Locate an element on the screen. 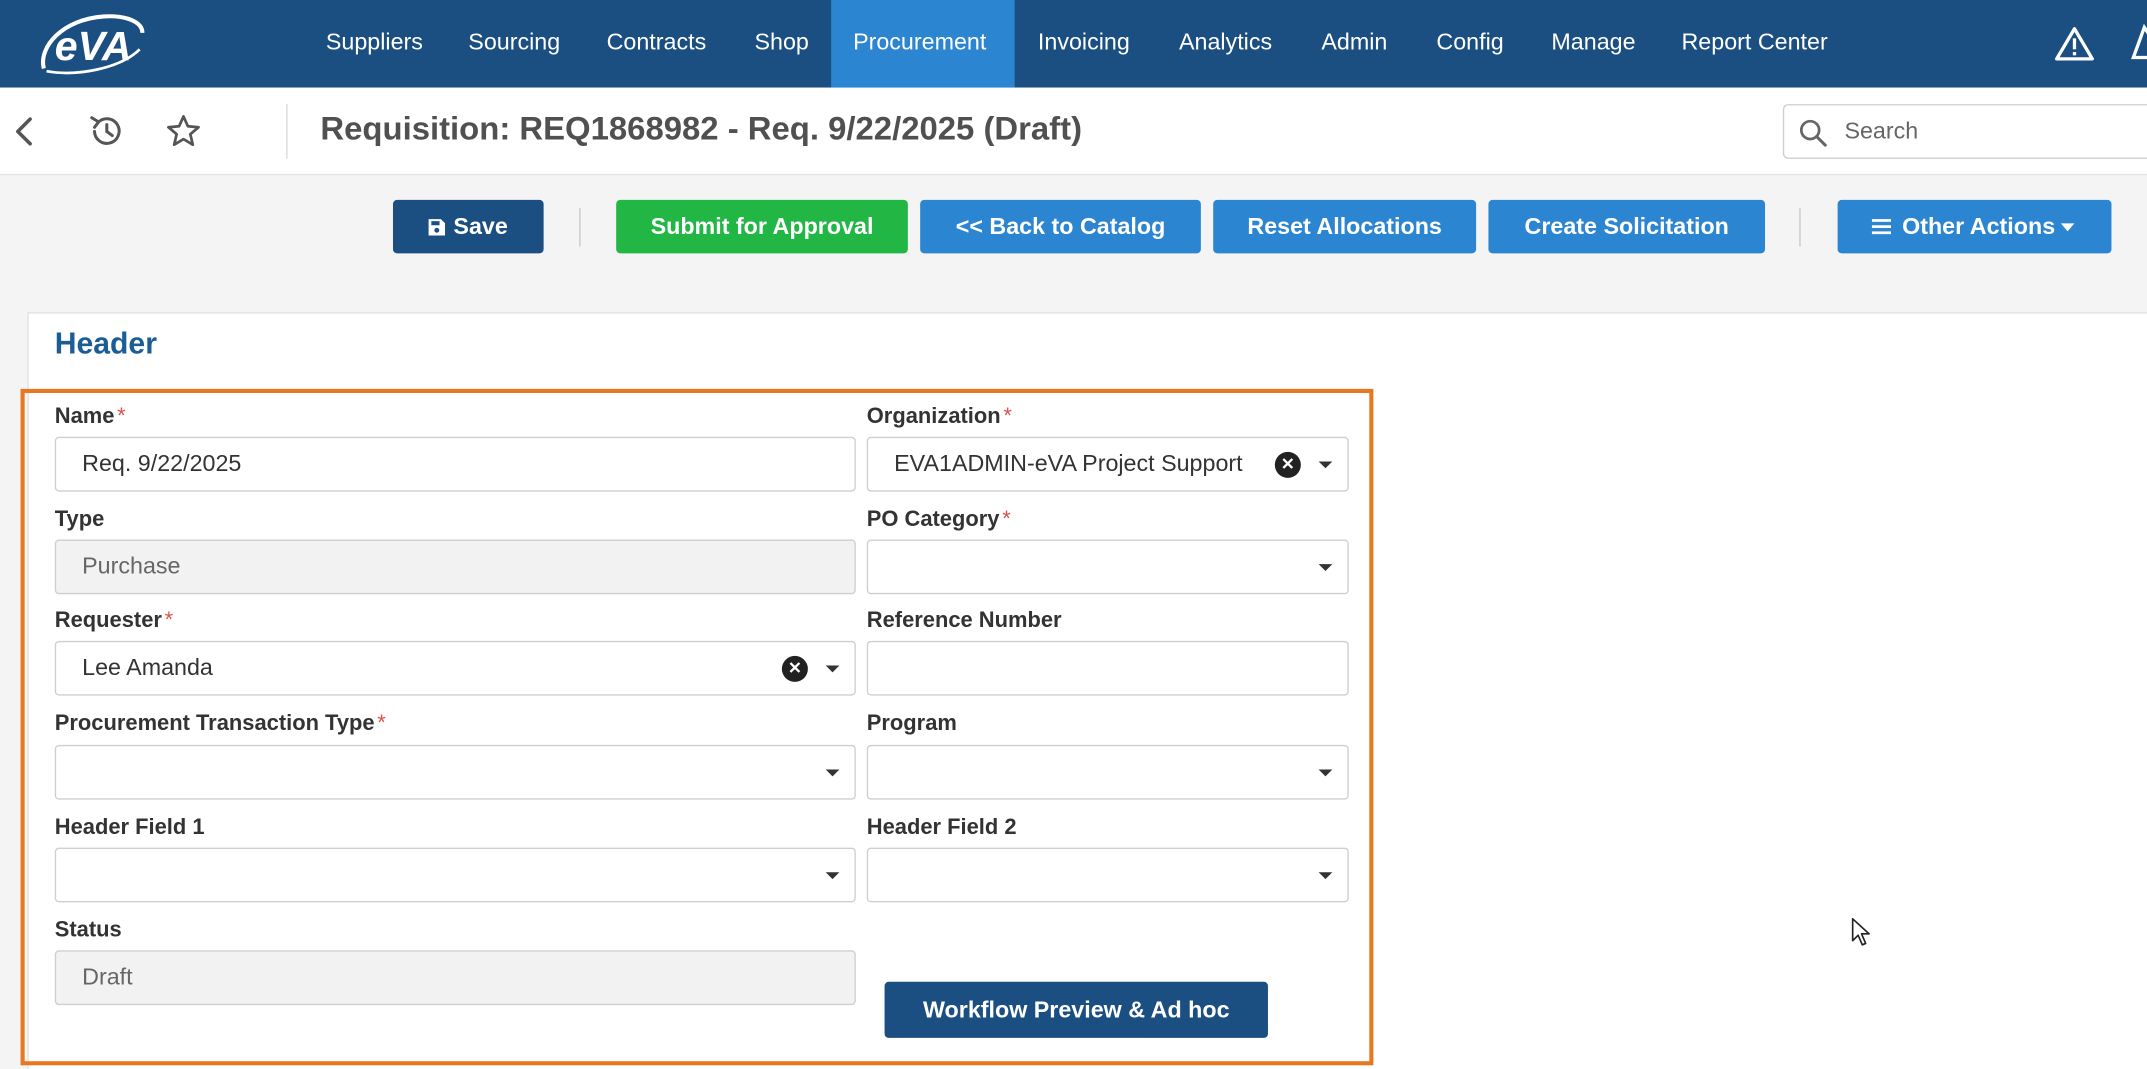  po-category-label: PO Category * is located at coordinates (939, 520).